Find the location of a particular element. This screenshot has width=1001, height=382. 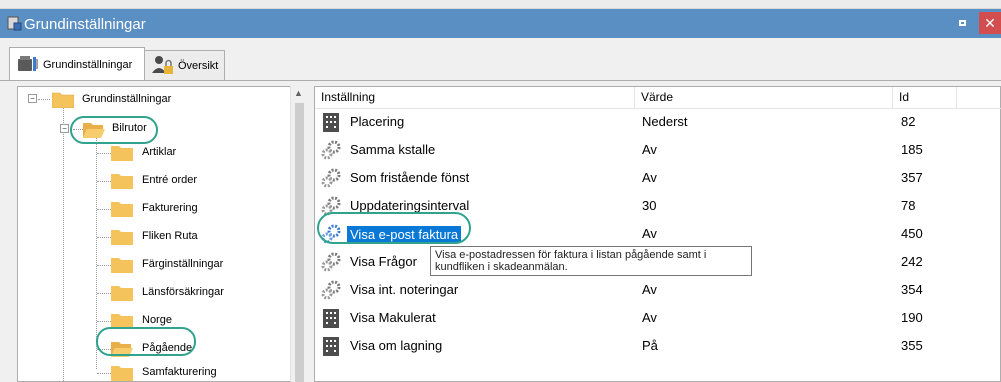

tree-node-fliken-ruta: Fliken Ruta is located at coordinates (170, 236).